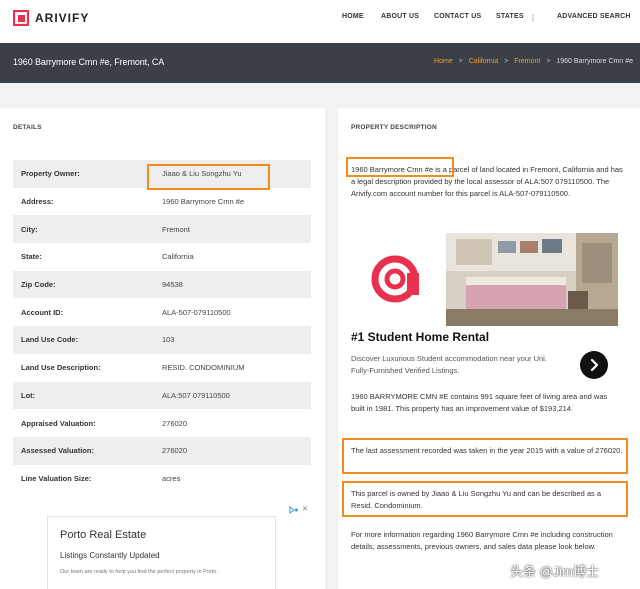 This screenshot has height=589, width=640. What do you see at coordinates (594, 16) in the screenshot?
I see `nav-advanced-search: ADVANCED SEARCH` at bounding box center [594, 16].